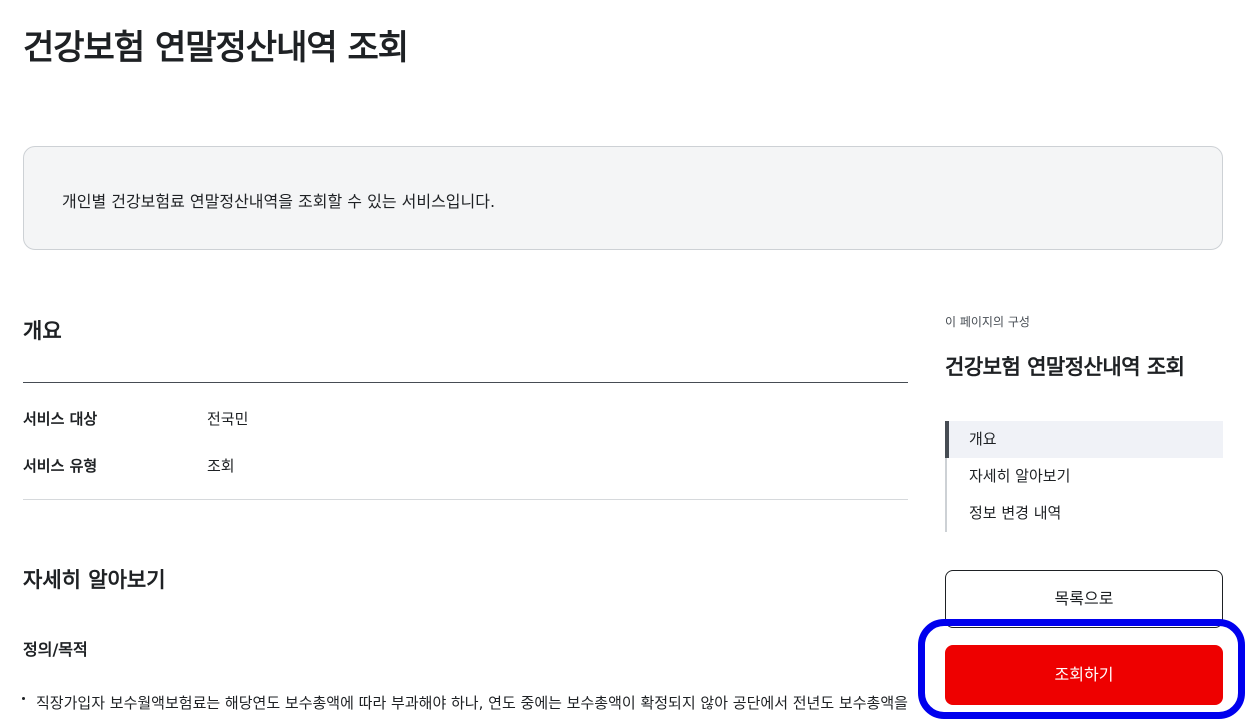 This screenshot has width=1247, height=720. Describe the element at coordinates (623, 198) in the screenshot. I see `service-intro-box: 개인별 건강보험료 연말정산내역을 조회할 수 있는 서비스입니다.` at that location.